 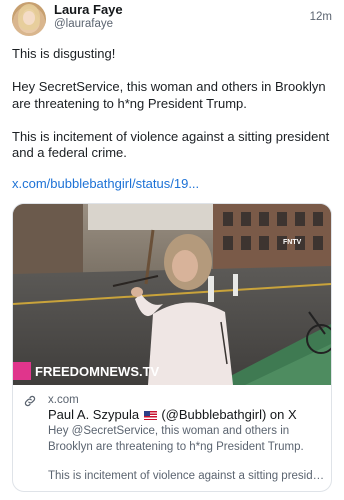 What do you see at coordinates (97, 371) in the screenshot?
I see `watermark-brand: FREEDOMNEWS.TV` at bounding box center [97, 371].